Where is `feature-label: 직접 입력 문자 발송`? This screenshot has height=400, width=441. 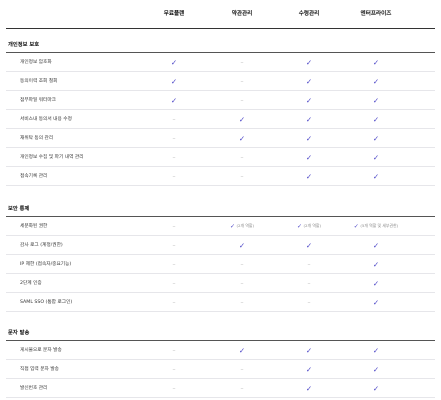
feature-label: 직접 입력 문자 발송 is located at coordinates (39, 369).